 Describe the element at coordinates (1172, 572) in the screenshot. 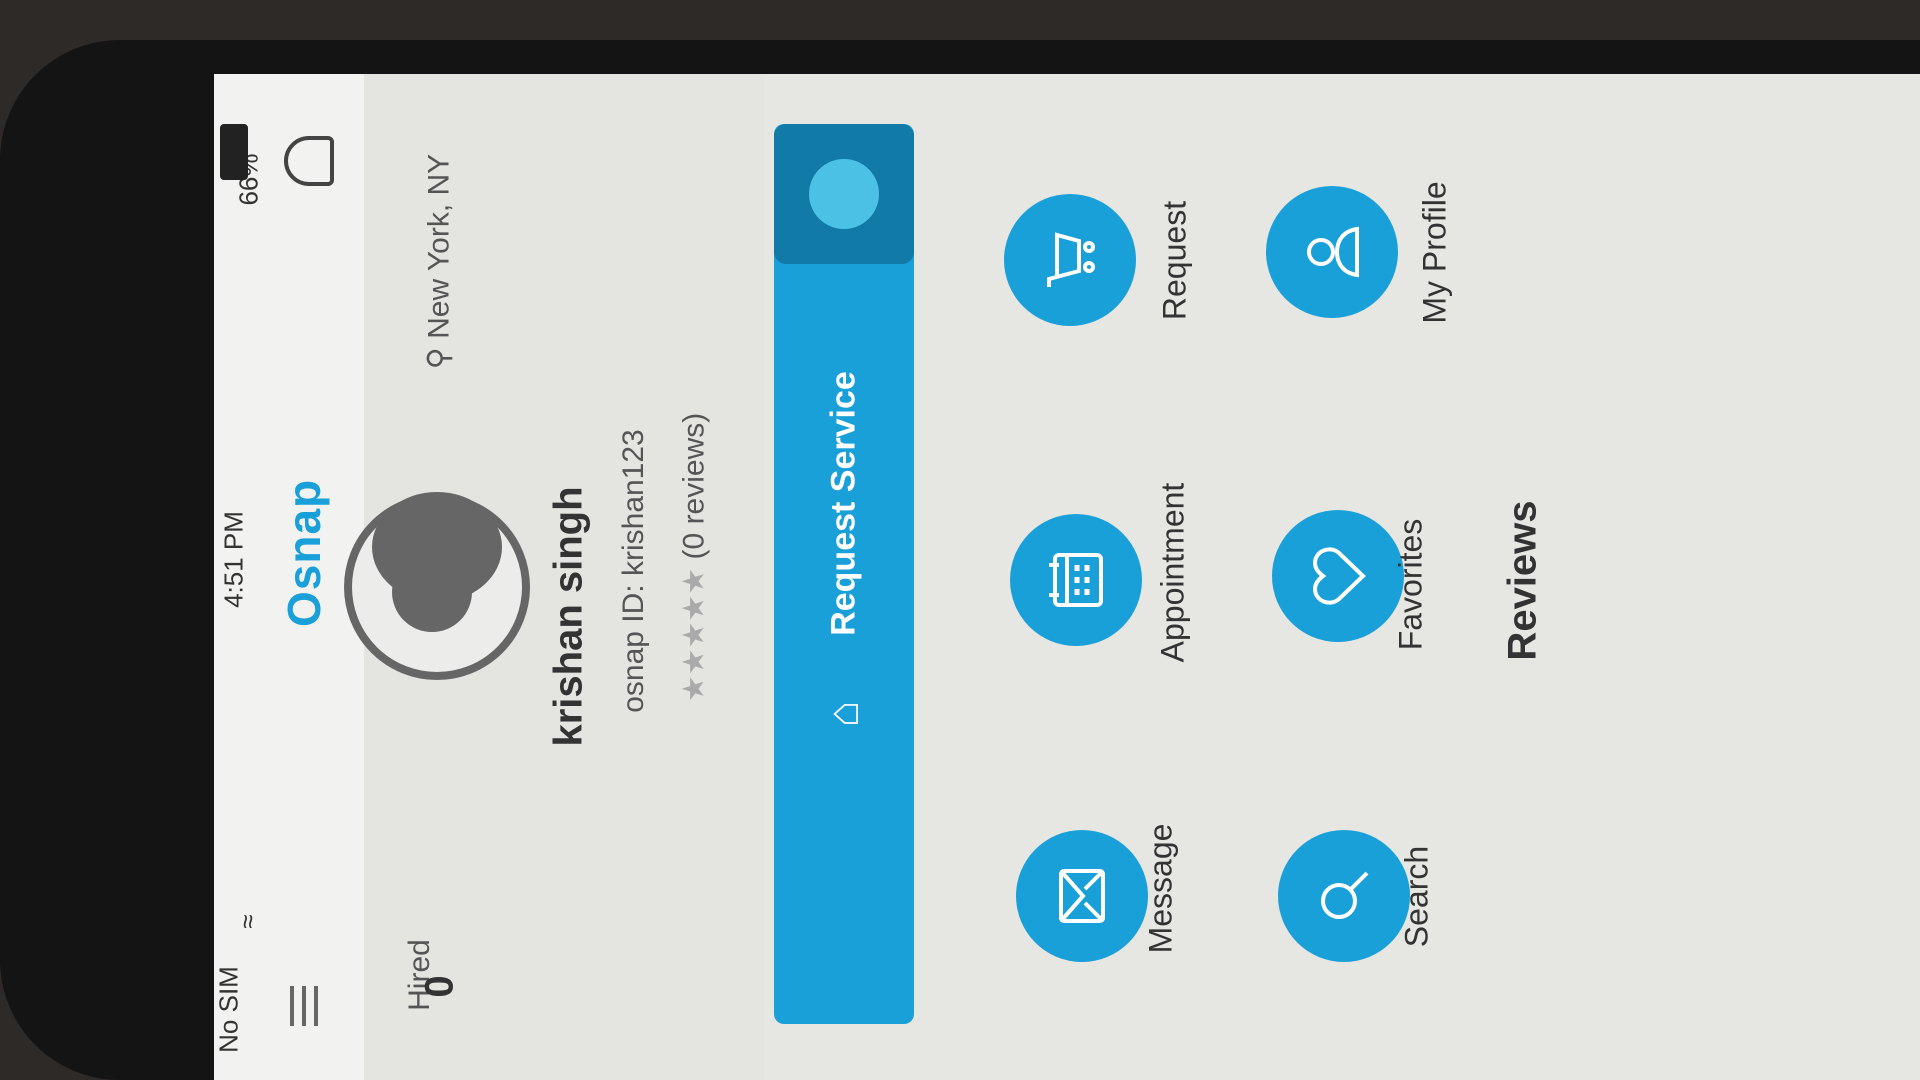

I see `appointment-action-label: Appointment` at that location.